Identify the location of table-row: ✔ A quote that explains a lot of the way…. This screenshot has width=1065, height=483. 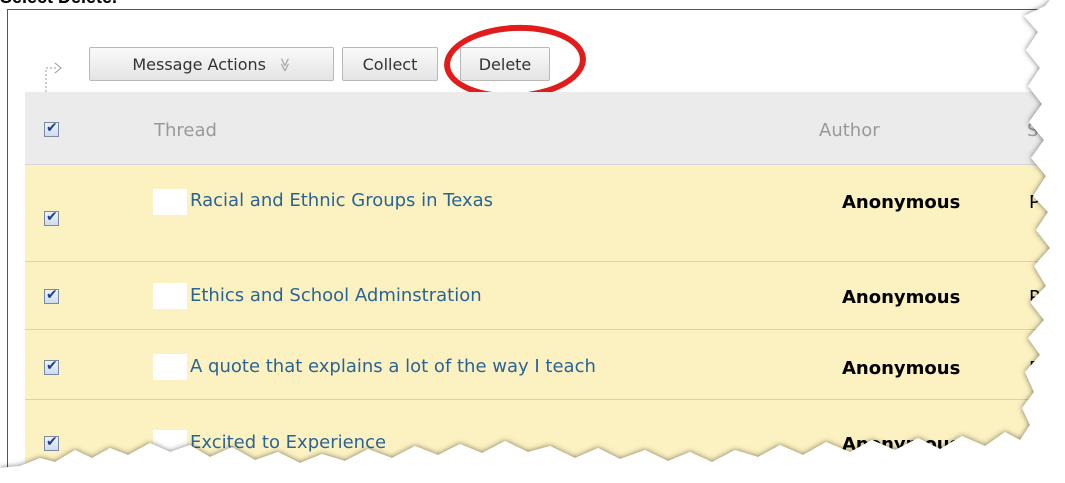
(545, 365).